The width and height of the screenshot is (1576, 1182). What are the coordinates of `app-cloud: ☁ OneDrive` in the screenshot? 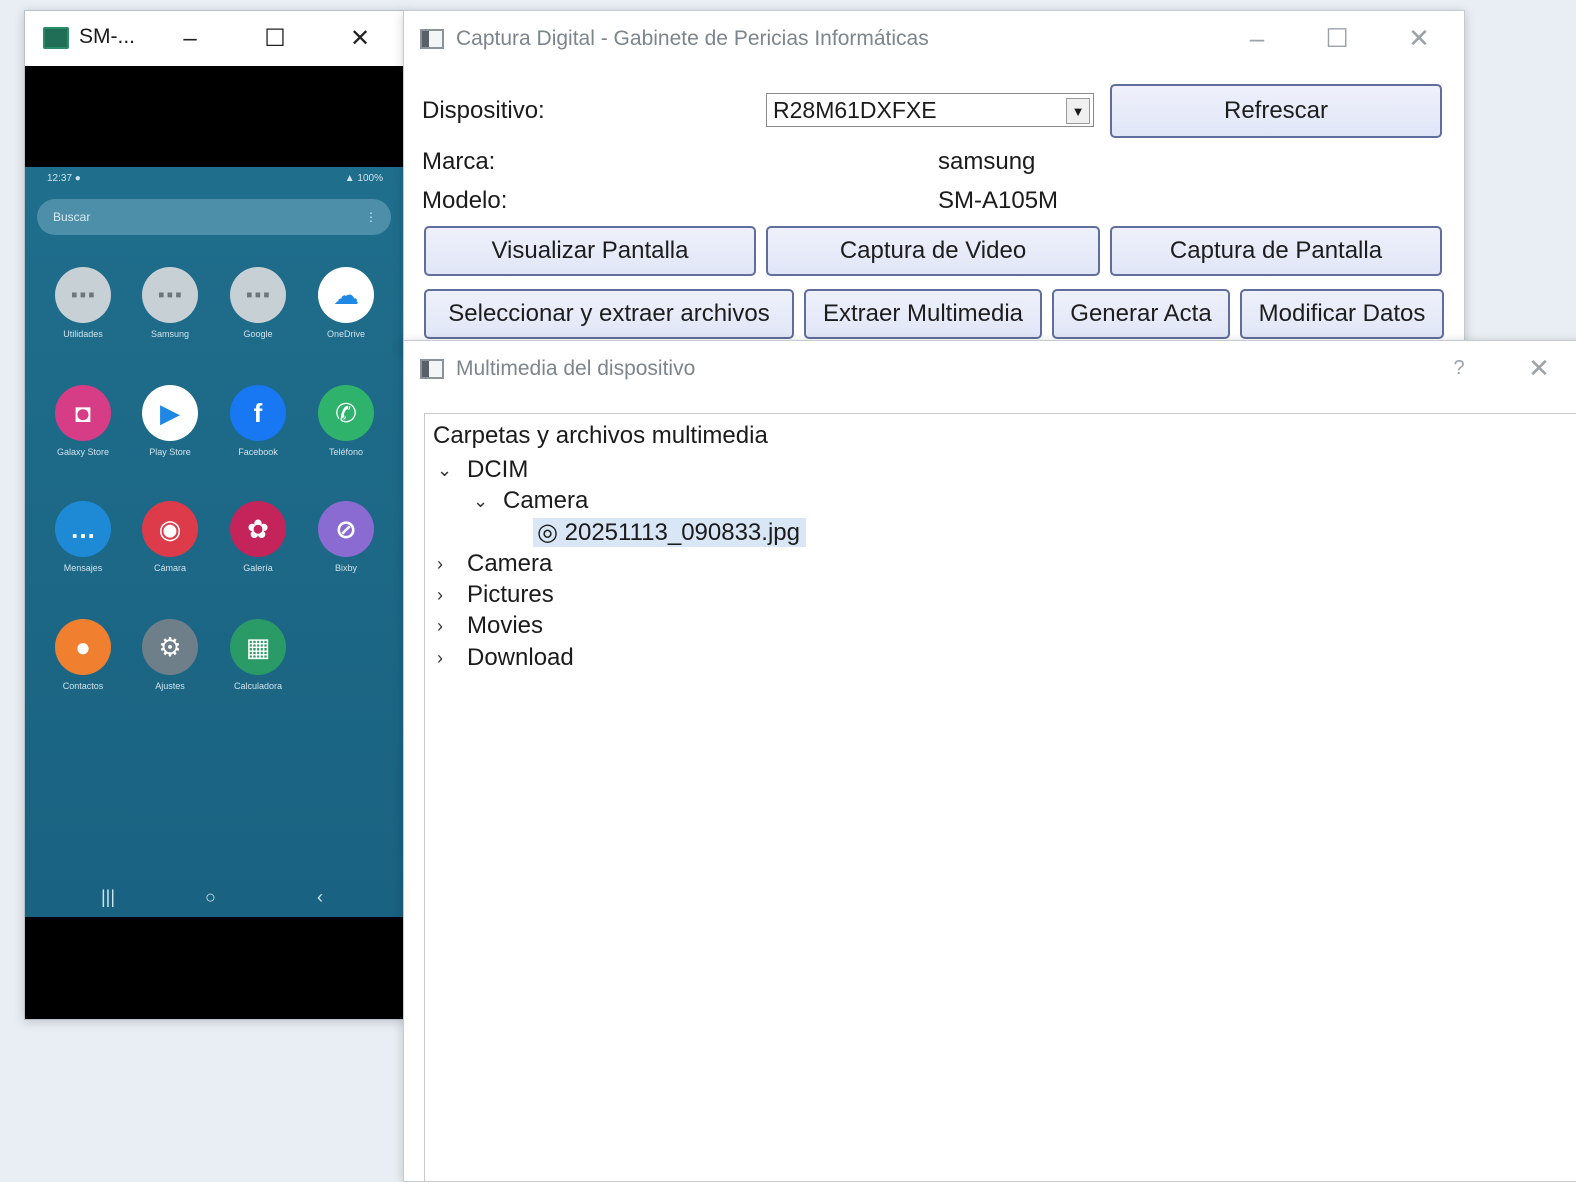 It's located at (346, 303).